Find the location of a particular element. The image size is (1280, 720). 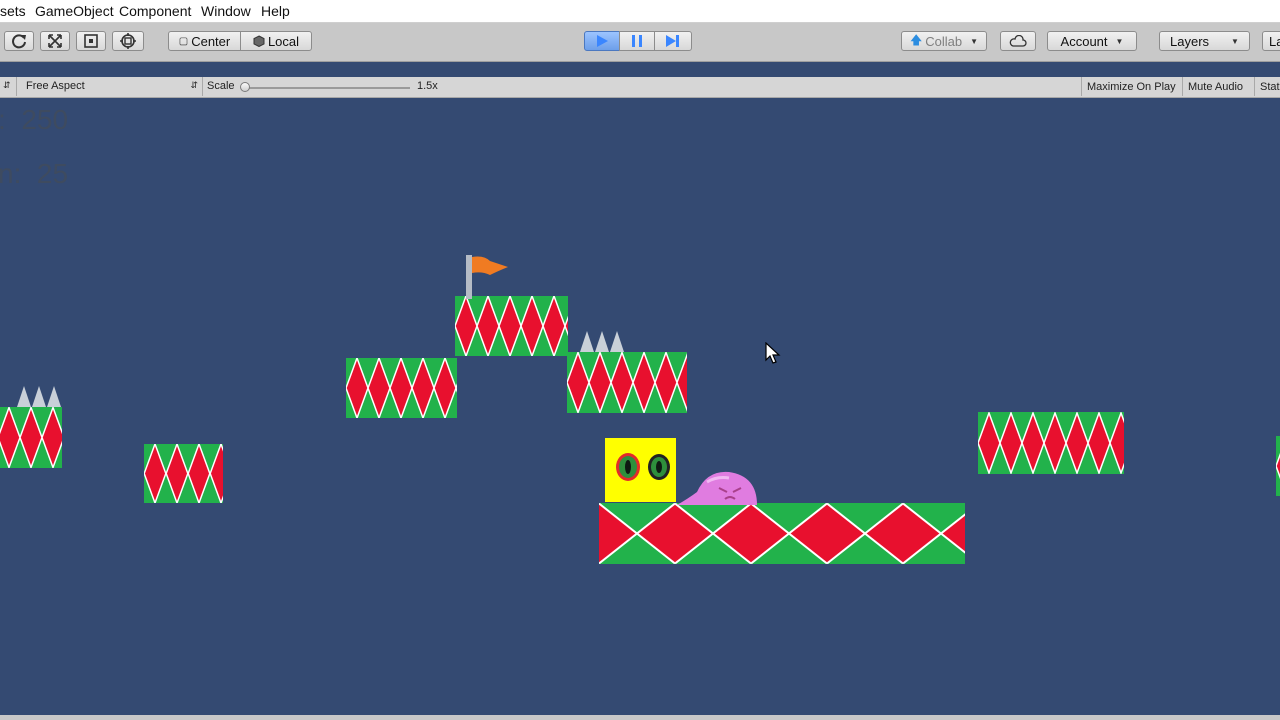

collab-button: 🡅 Collab ▼ is located at coordinates (944, 41).